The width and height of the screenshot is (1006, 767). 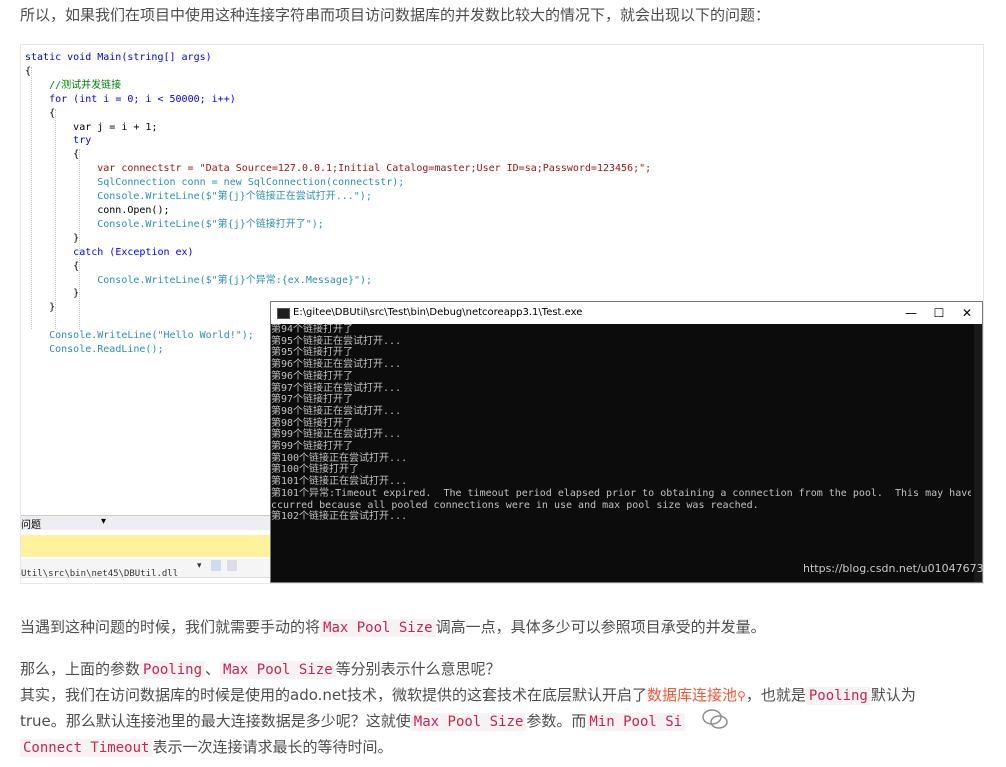 I want to click on watermark-url: https://blog.csdn.net/u010476739, so click(x=893, y=568).